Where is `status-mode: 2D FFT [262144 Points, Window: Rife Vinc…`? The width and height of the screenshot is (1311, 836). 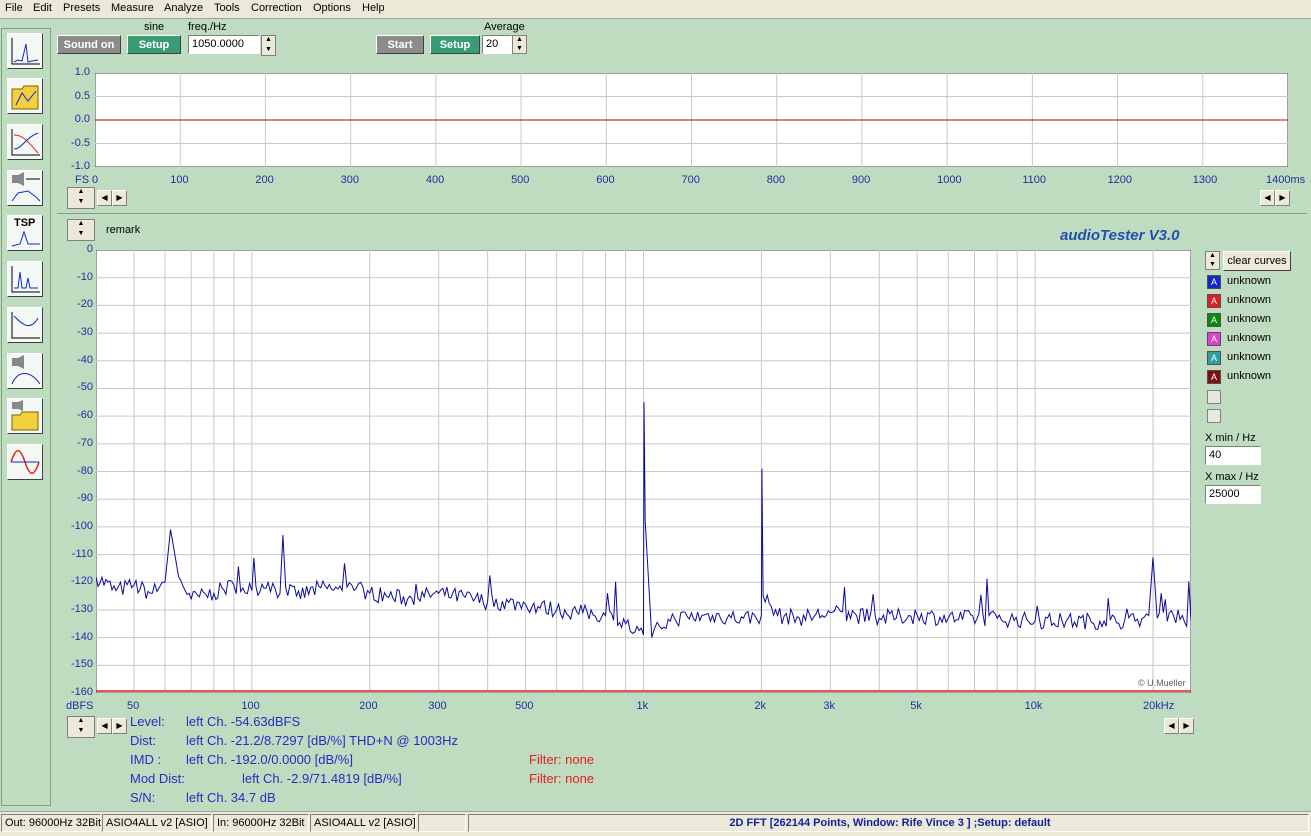 status-mode: 2D FFT [262144 Points, Window: Rife Vinc… is located at coordinates (888, 823).